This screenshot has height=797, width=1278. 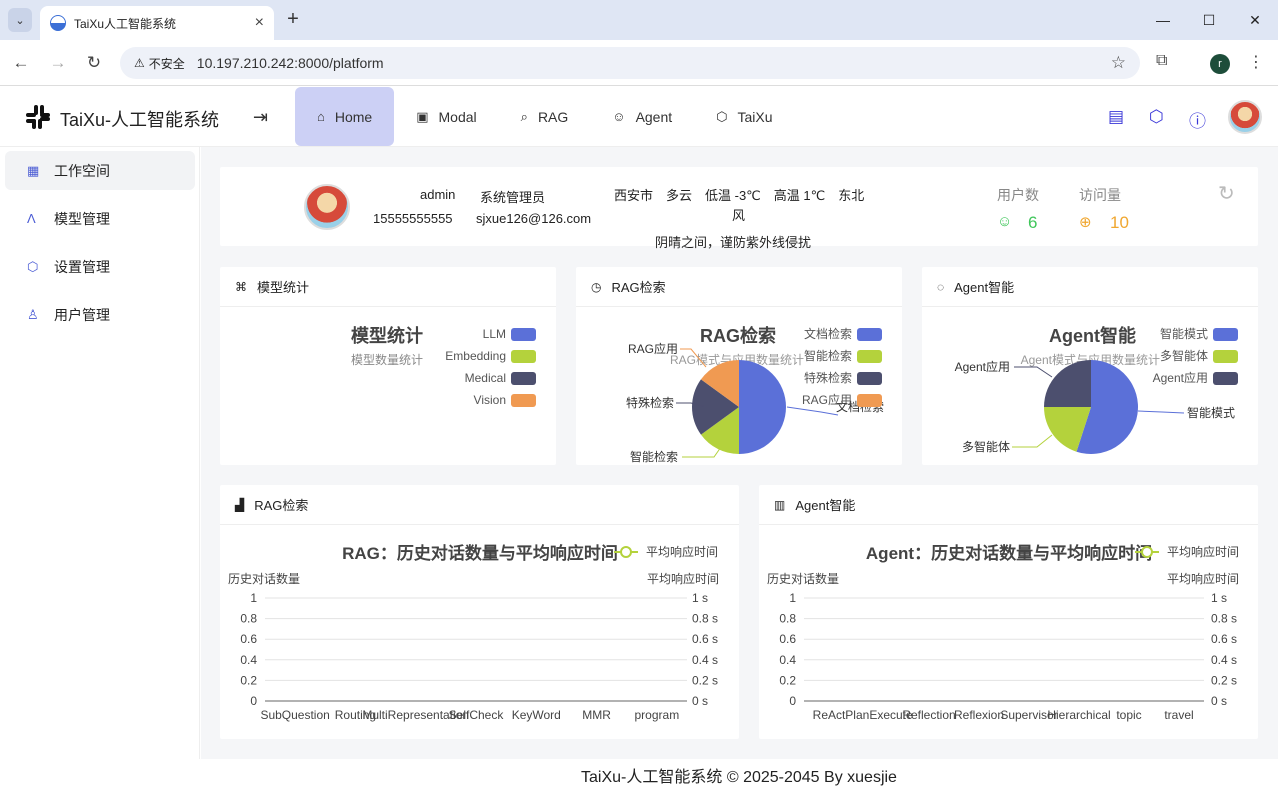 I want to click on tab-title: TaiXu人工智能系统, so click(x=125, y=23).